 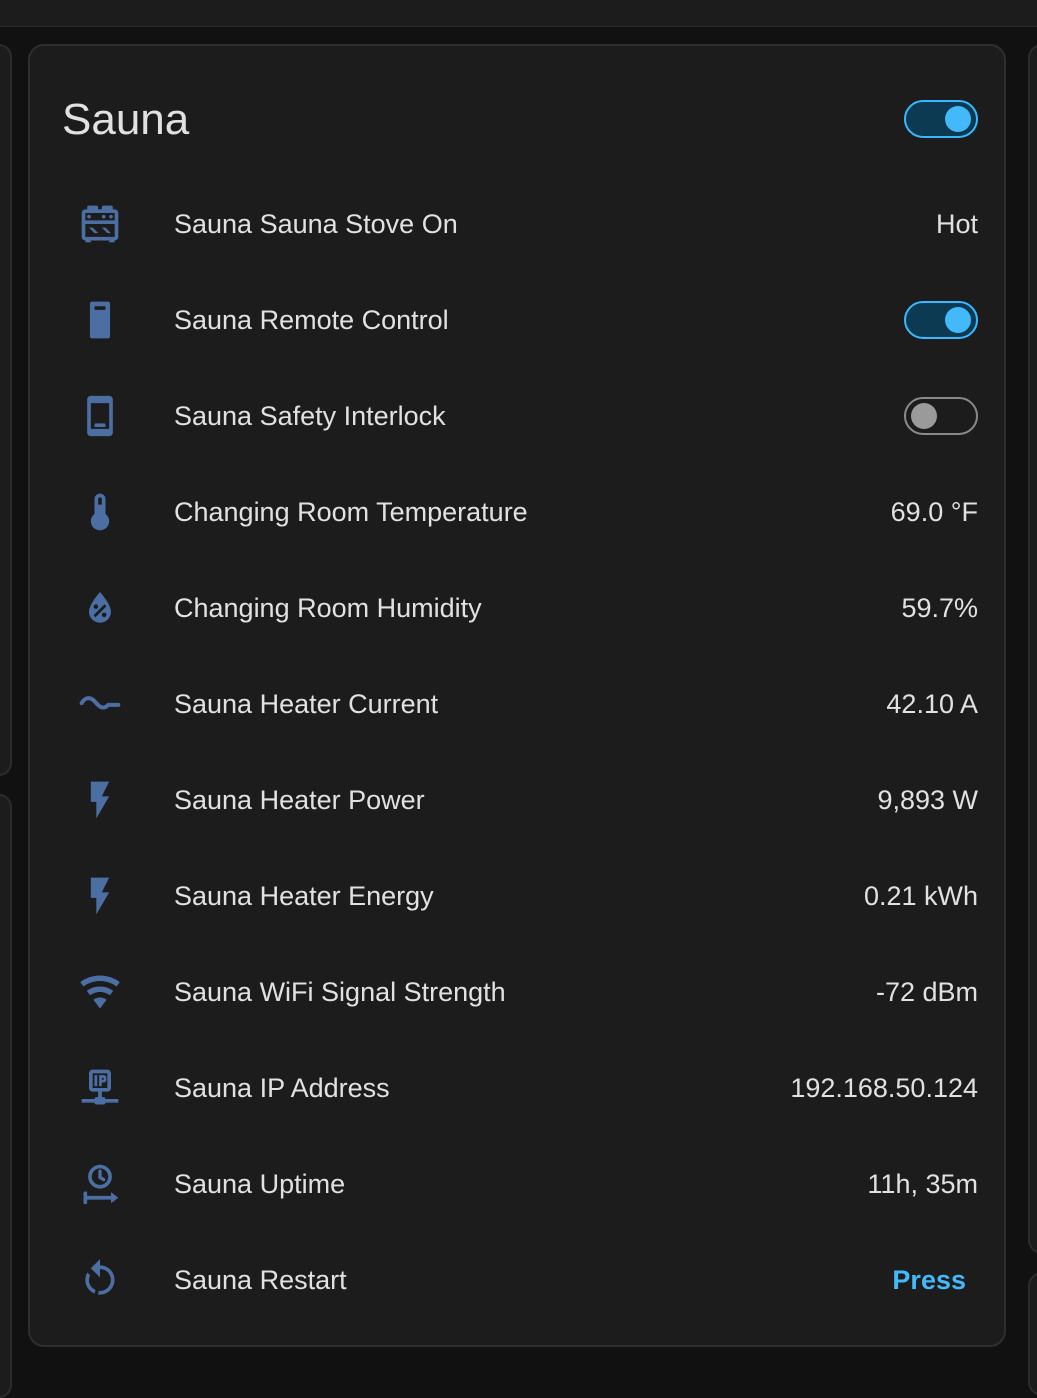 What do you see at coordinates (520, 1088) in the screenshot?
I see `row-ip-address: Sauna IP Address 192.168.50.124` at bounding box center [520, 1088].